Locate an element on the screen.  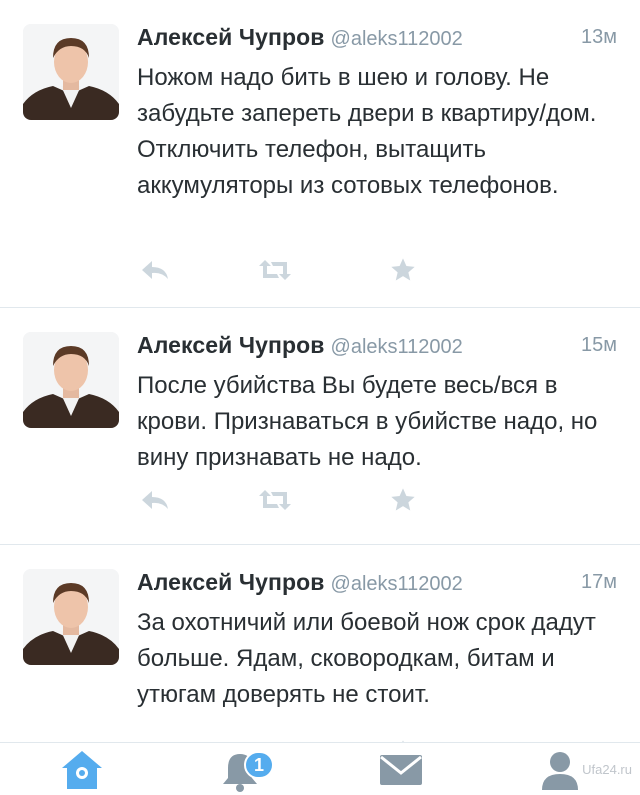
tab-messages is located at coordinates (401, 769).